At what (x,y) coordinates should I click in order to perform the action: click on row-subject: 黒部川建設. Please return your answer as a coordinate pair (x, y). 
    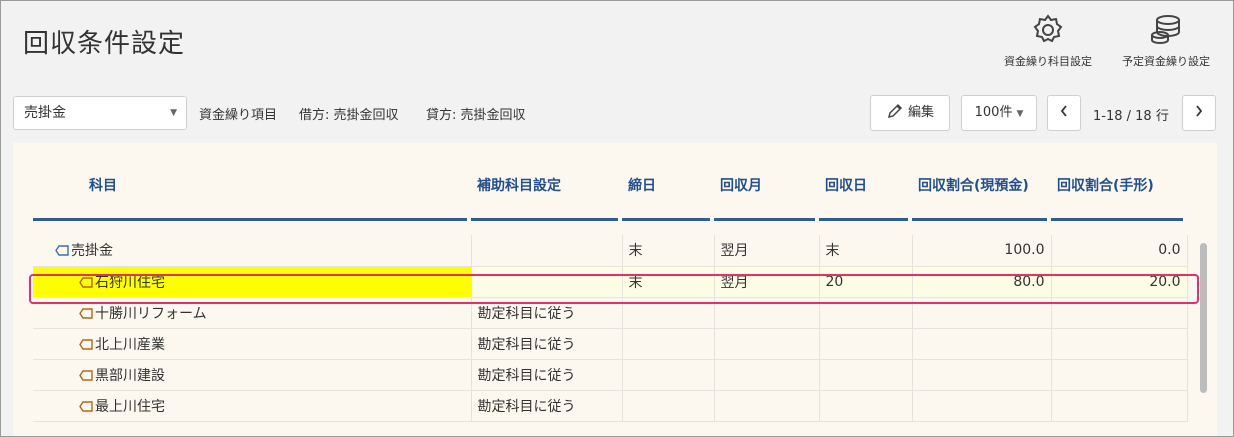
    Looking at the image, I should click on (252, 375).